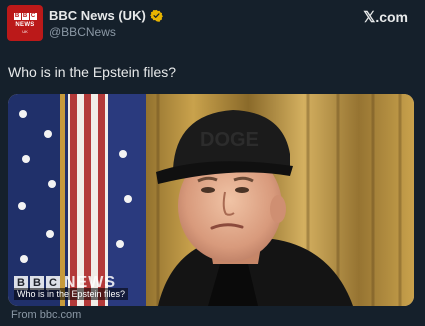  I want to click on avatar-uk-label: UK, so click(25, 31).